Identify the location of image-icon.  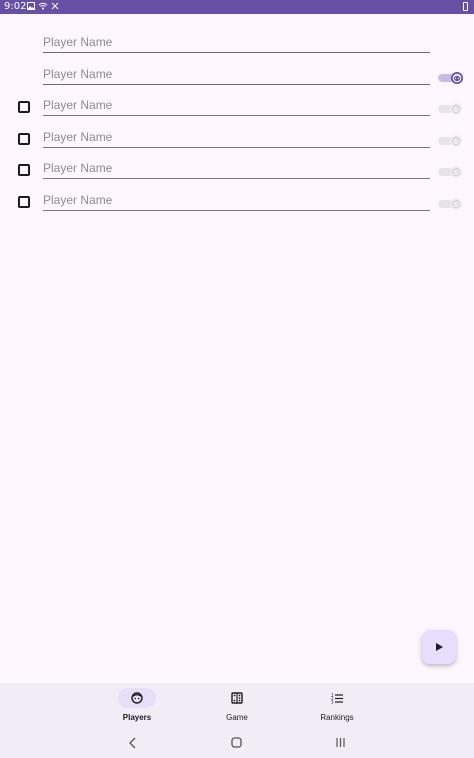
(31, 6).